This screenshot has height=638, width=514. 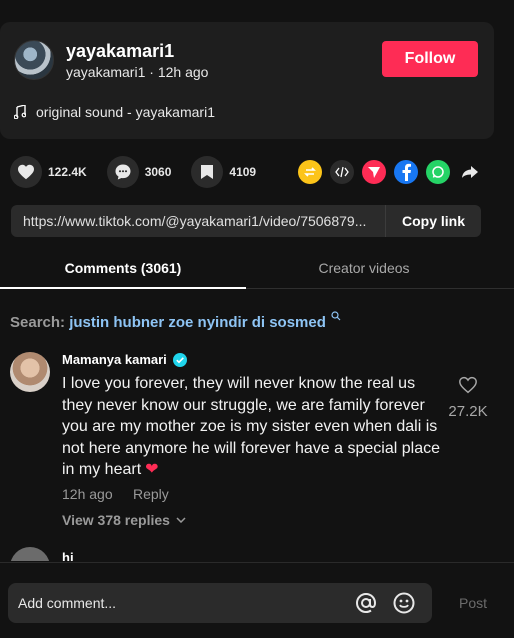 What do you see at coordinates (67, 172) in the screenshot?
I see `like-count: 122.4K` at bounding box center [67, 172].